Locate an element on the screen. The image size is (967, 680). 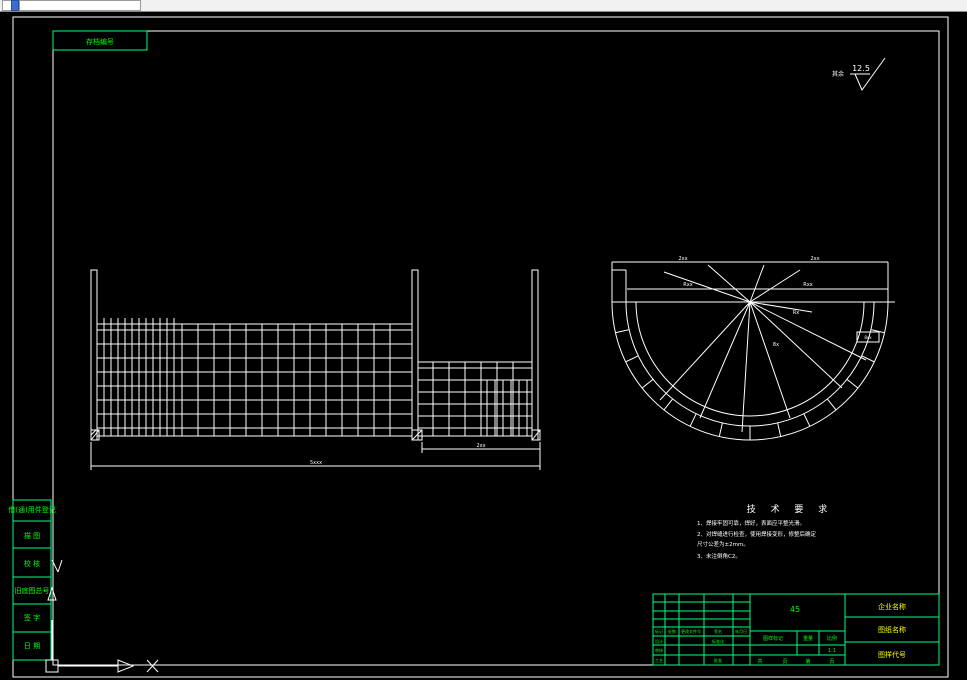
tech-req-item: 2、对焊缝进行检查，使用焊接变形，修整后确定 is located at coordinates (757, 534).